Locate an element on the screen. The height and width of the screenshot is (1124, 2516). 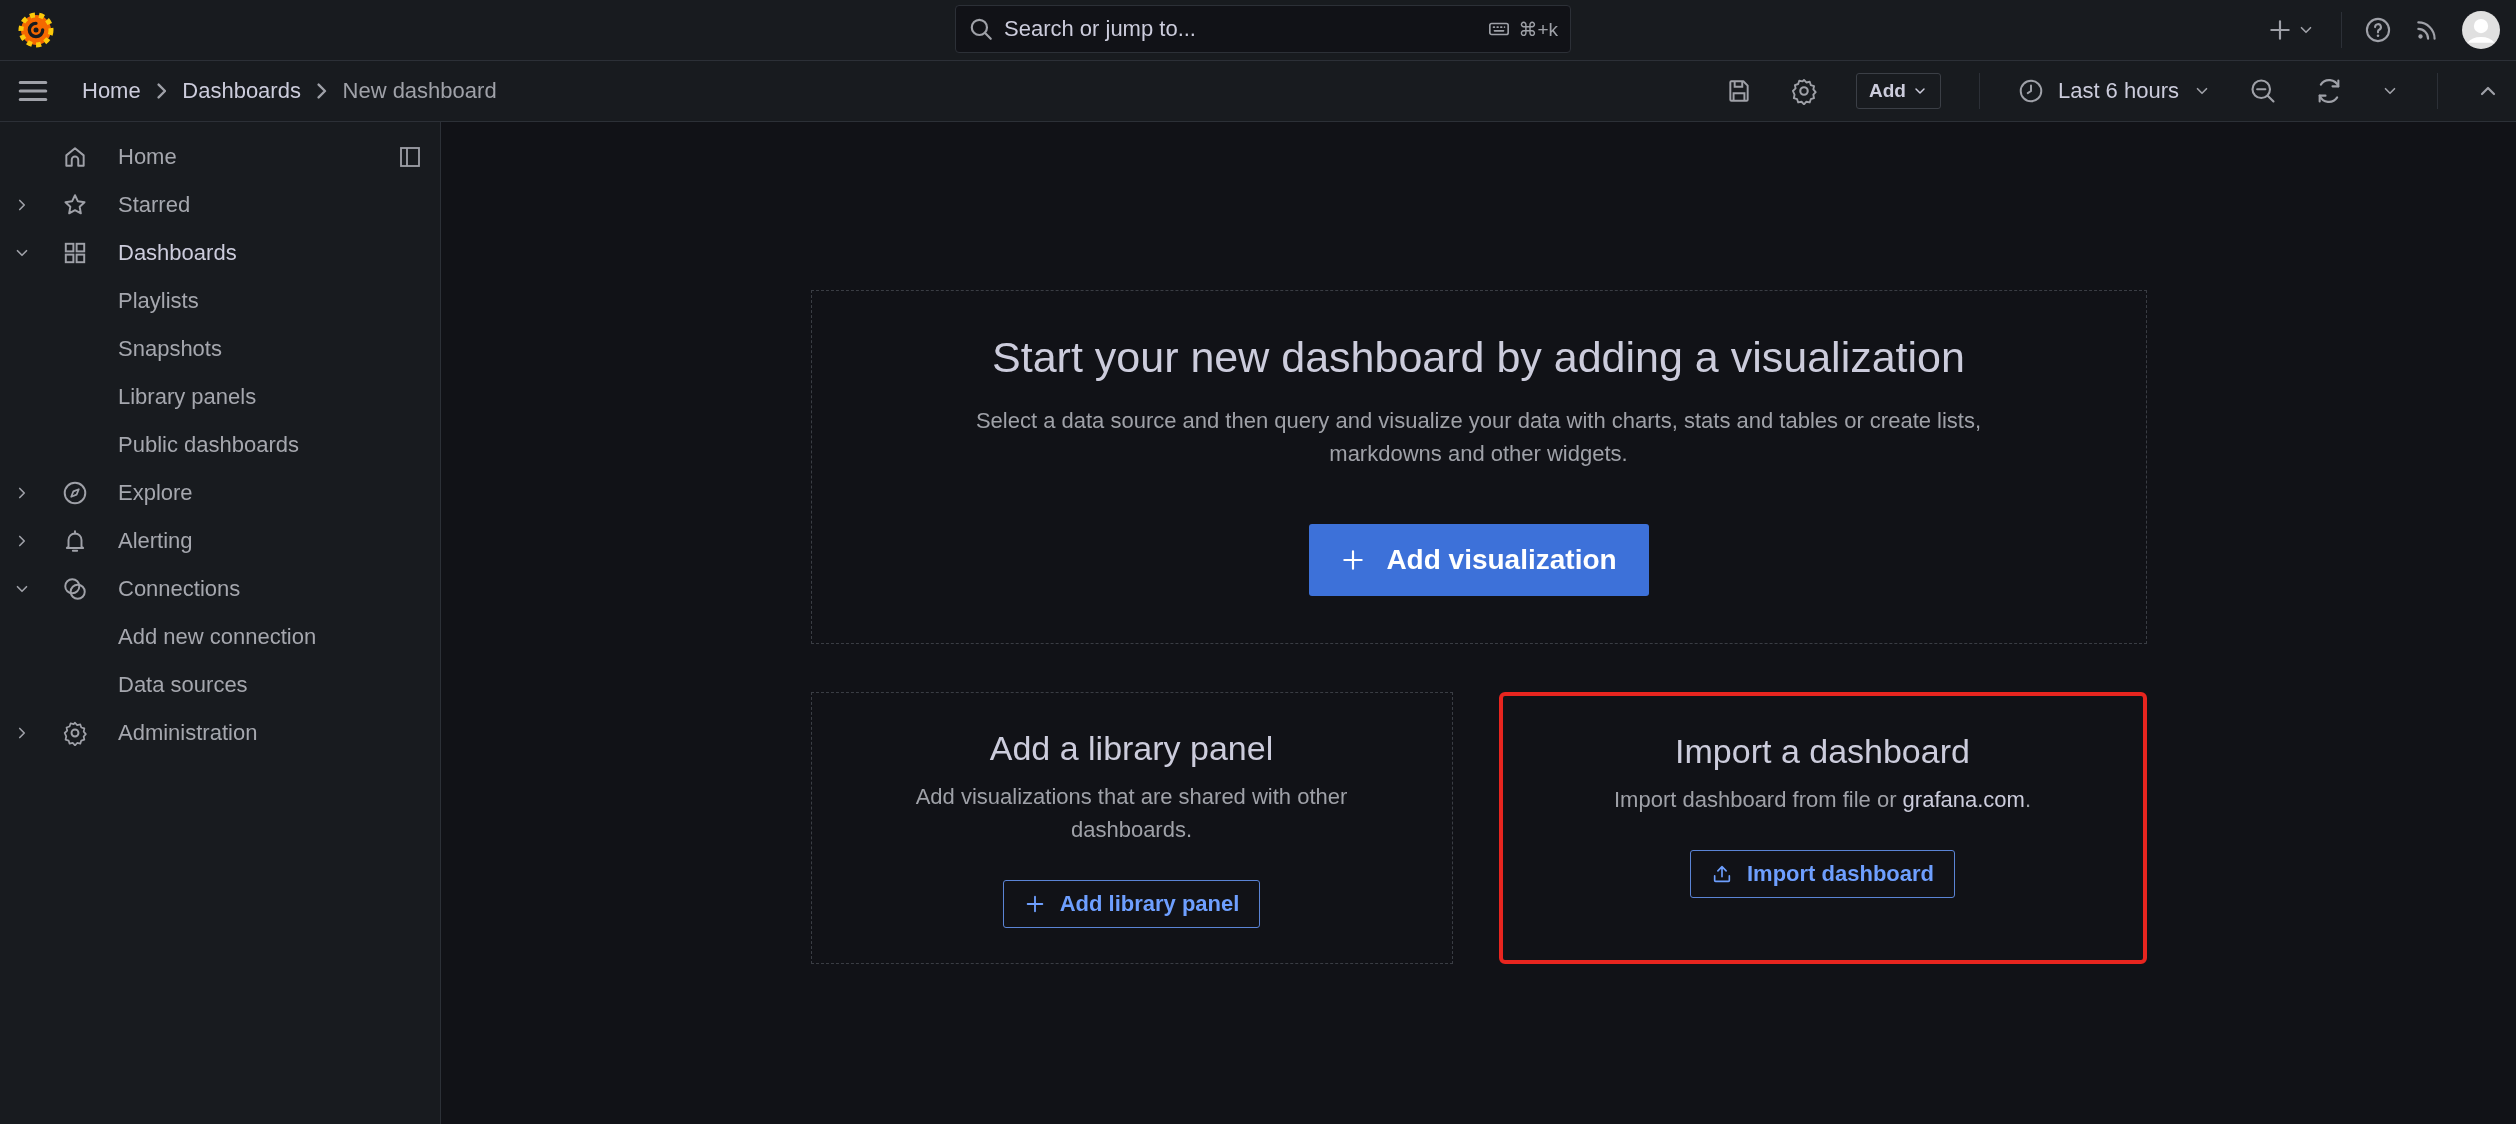
home-icon is located at coordinates (75, 157).